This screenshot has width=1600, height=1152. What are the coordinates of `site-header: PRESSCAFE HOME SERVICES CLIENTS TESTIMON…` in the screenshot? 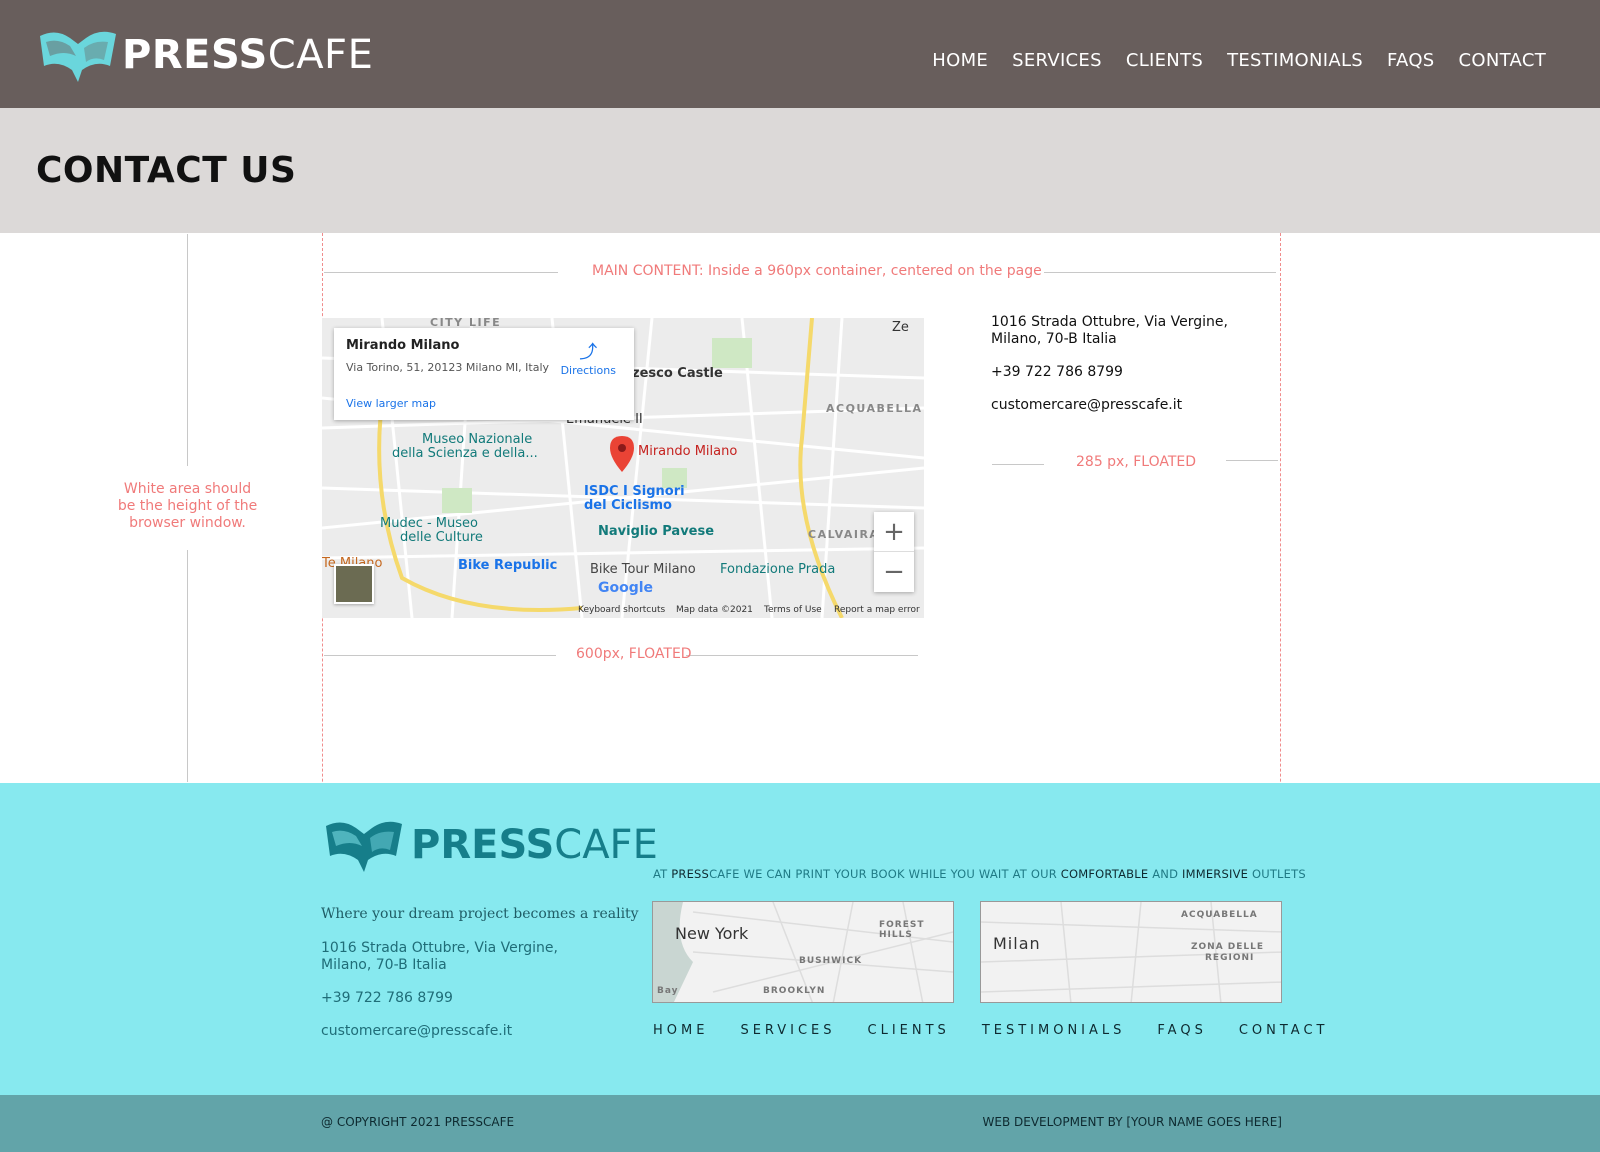 It's located at (800, 54).